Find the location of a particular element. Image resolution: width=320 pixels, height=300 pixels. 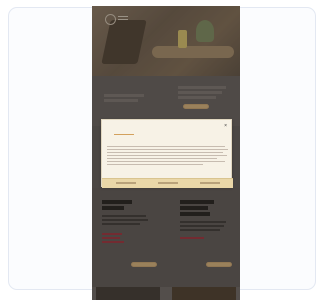

cookie-consent-dialog: × is located at coordinates (167, 153).